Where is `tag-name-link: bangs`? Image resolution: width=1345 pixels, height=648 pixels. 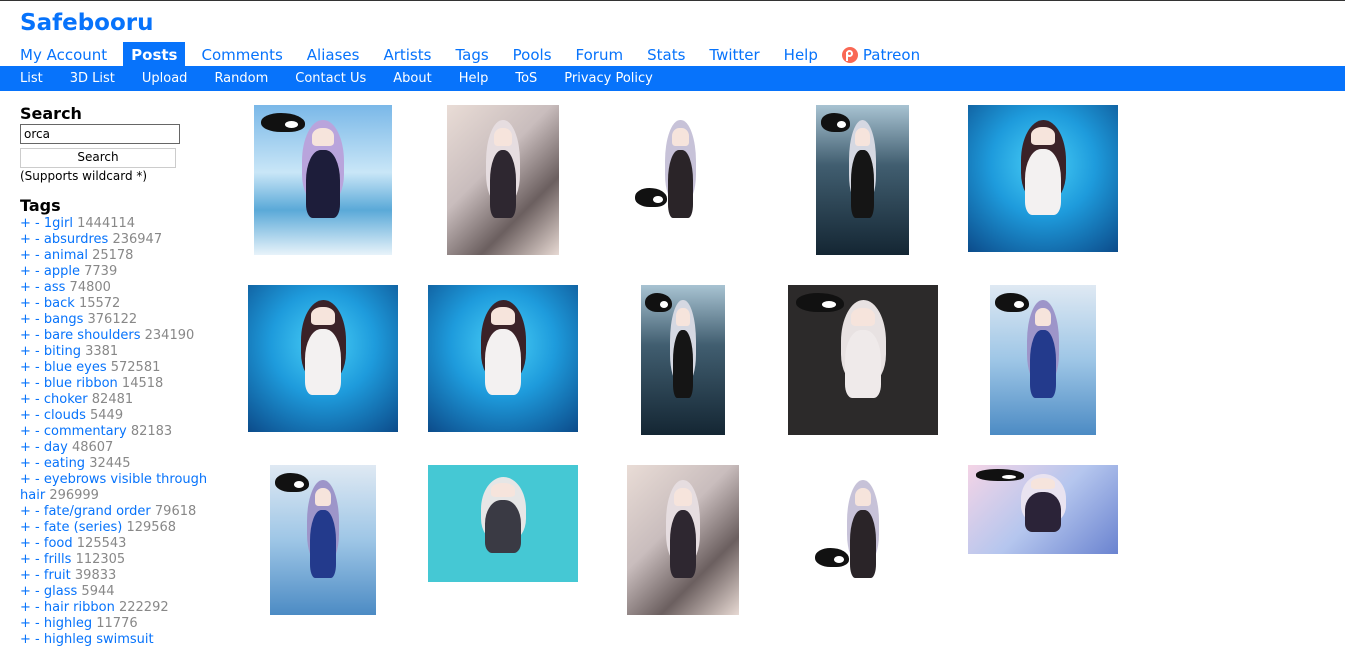
tag-name-link: bangs is located at coordinates (63, 319).